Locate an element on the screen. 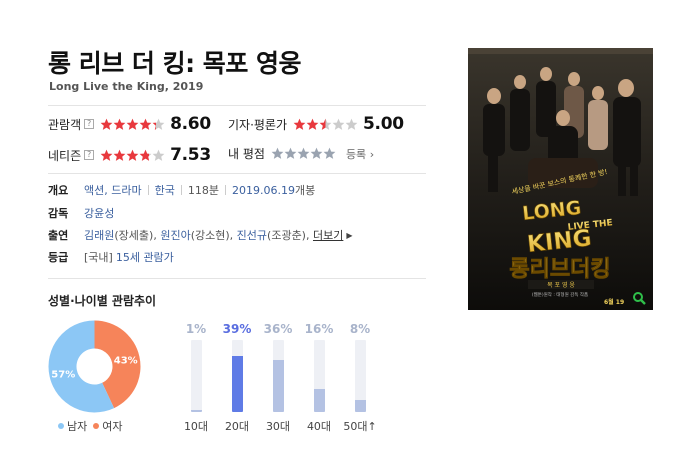 This screenshot has width=700, height=451. age-bars: 1% 10대 39% 20대 36% 30대 16% 40대 8% 50대↑ is located at coordinates (283, 379).